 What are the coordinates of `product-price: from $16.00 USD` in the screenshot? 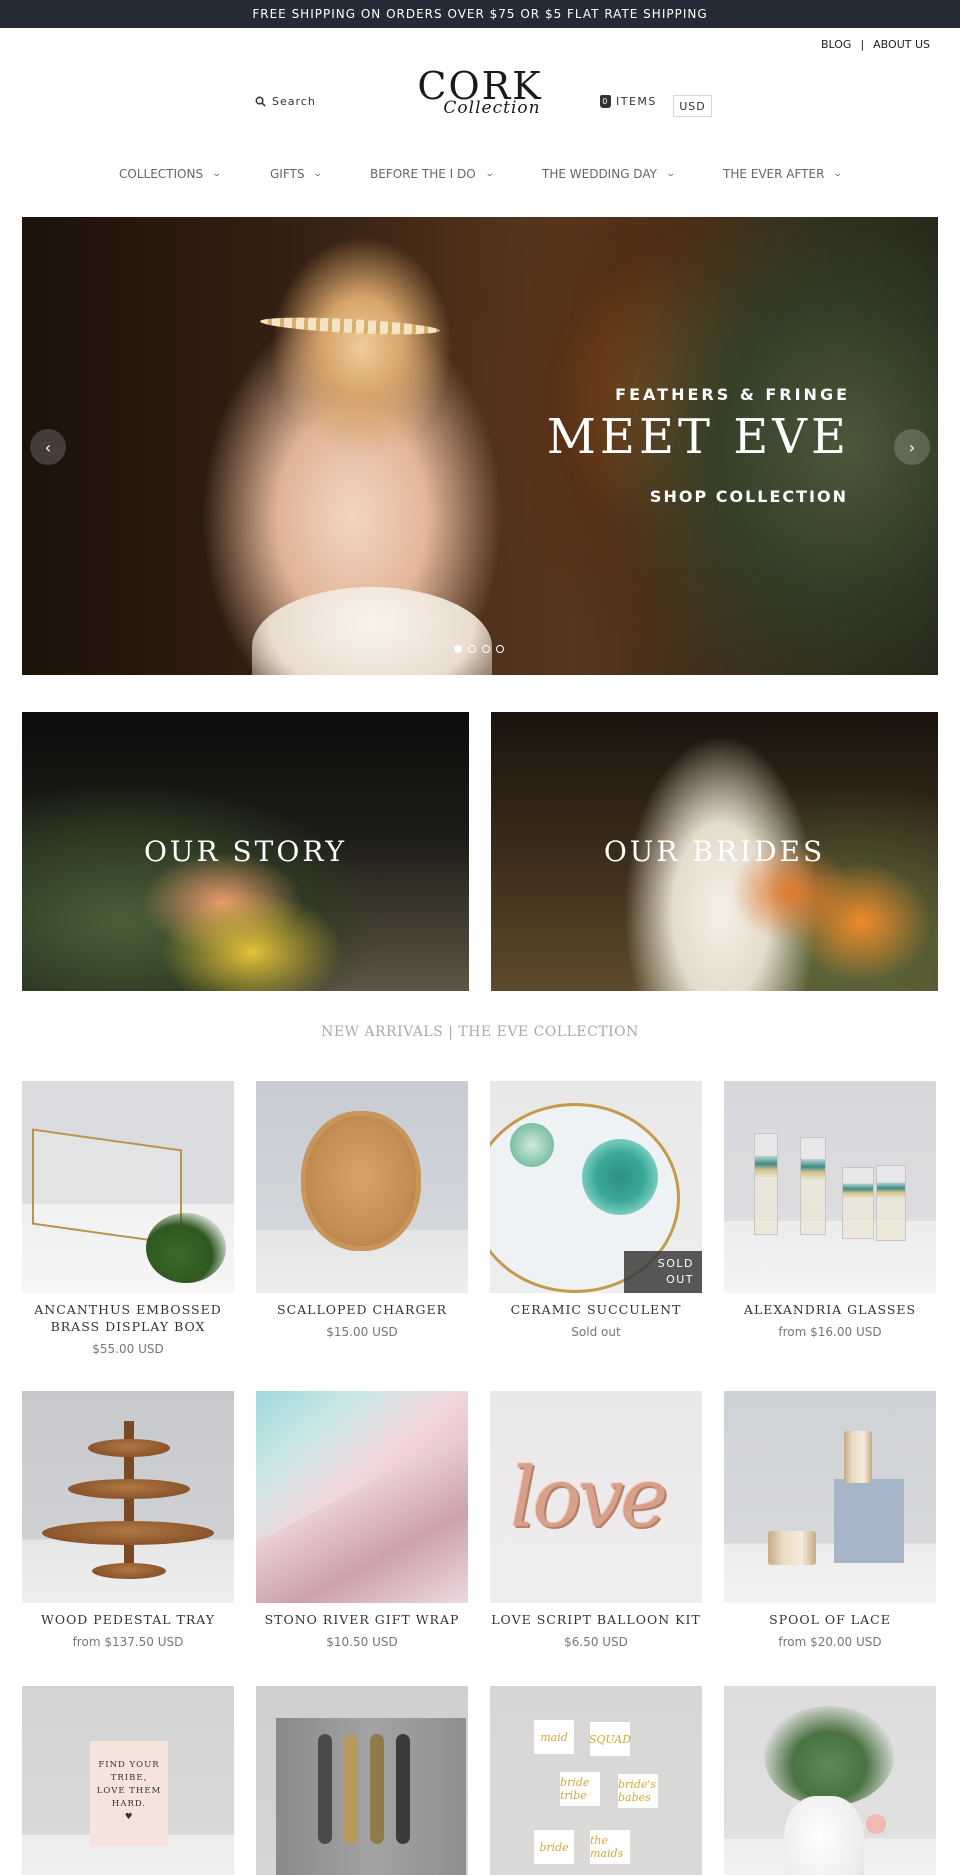 It's located at (830, 1332).